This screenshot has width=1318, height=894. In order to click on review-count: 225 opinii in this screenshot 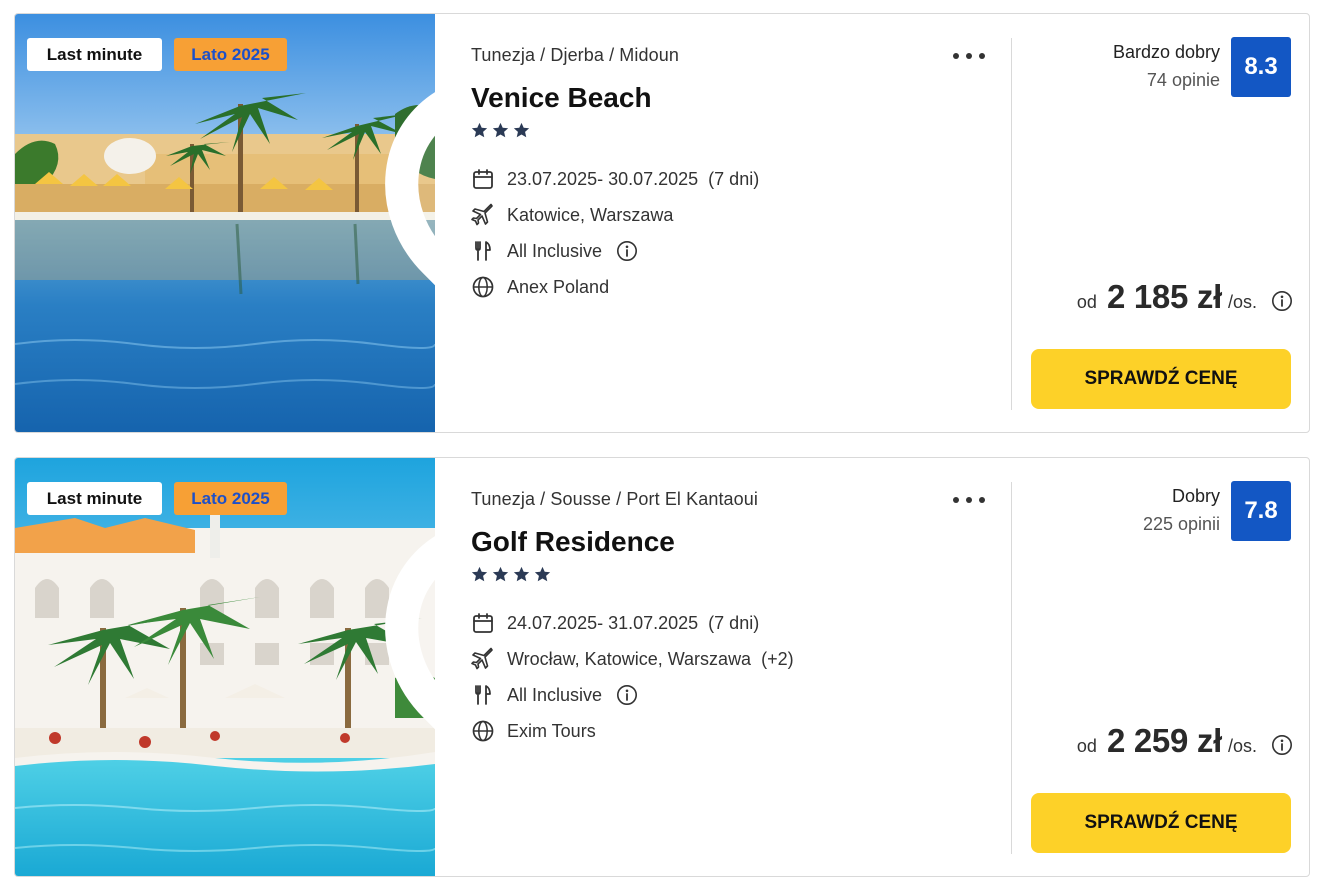, I will do `click(1181, 524)`.